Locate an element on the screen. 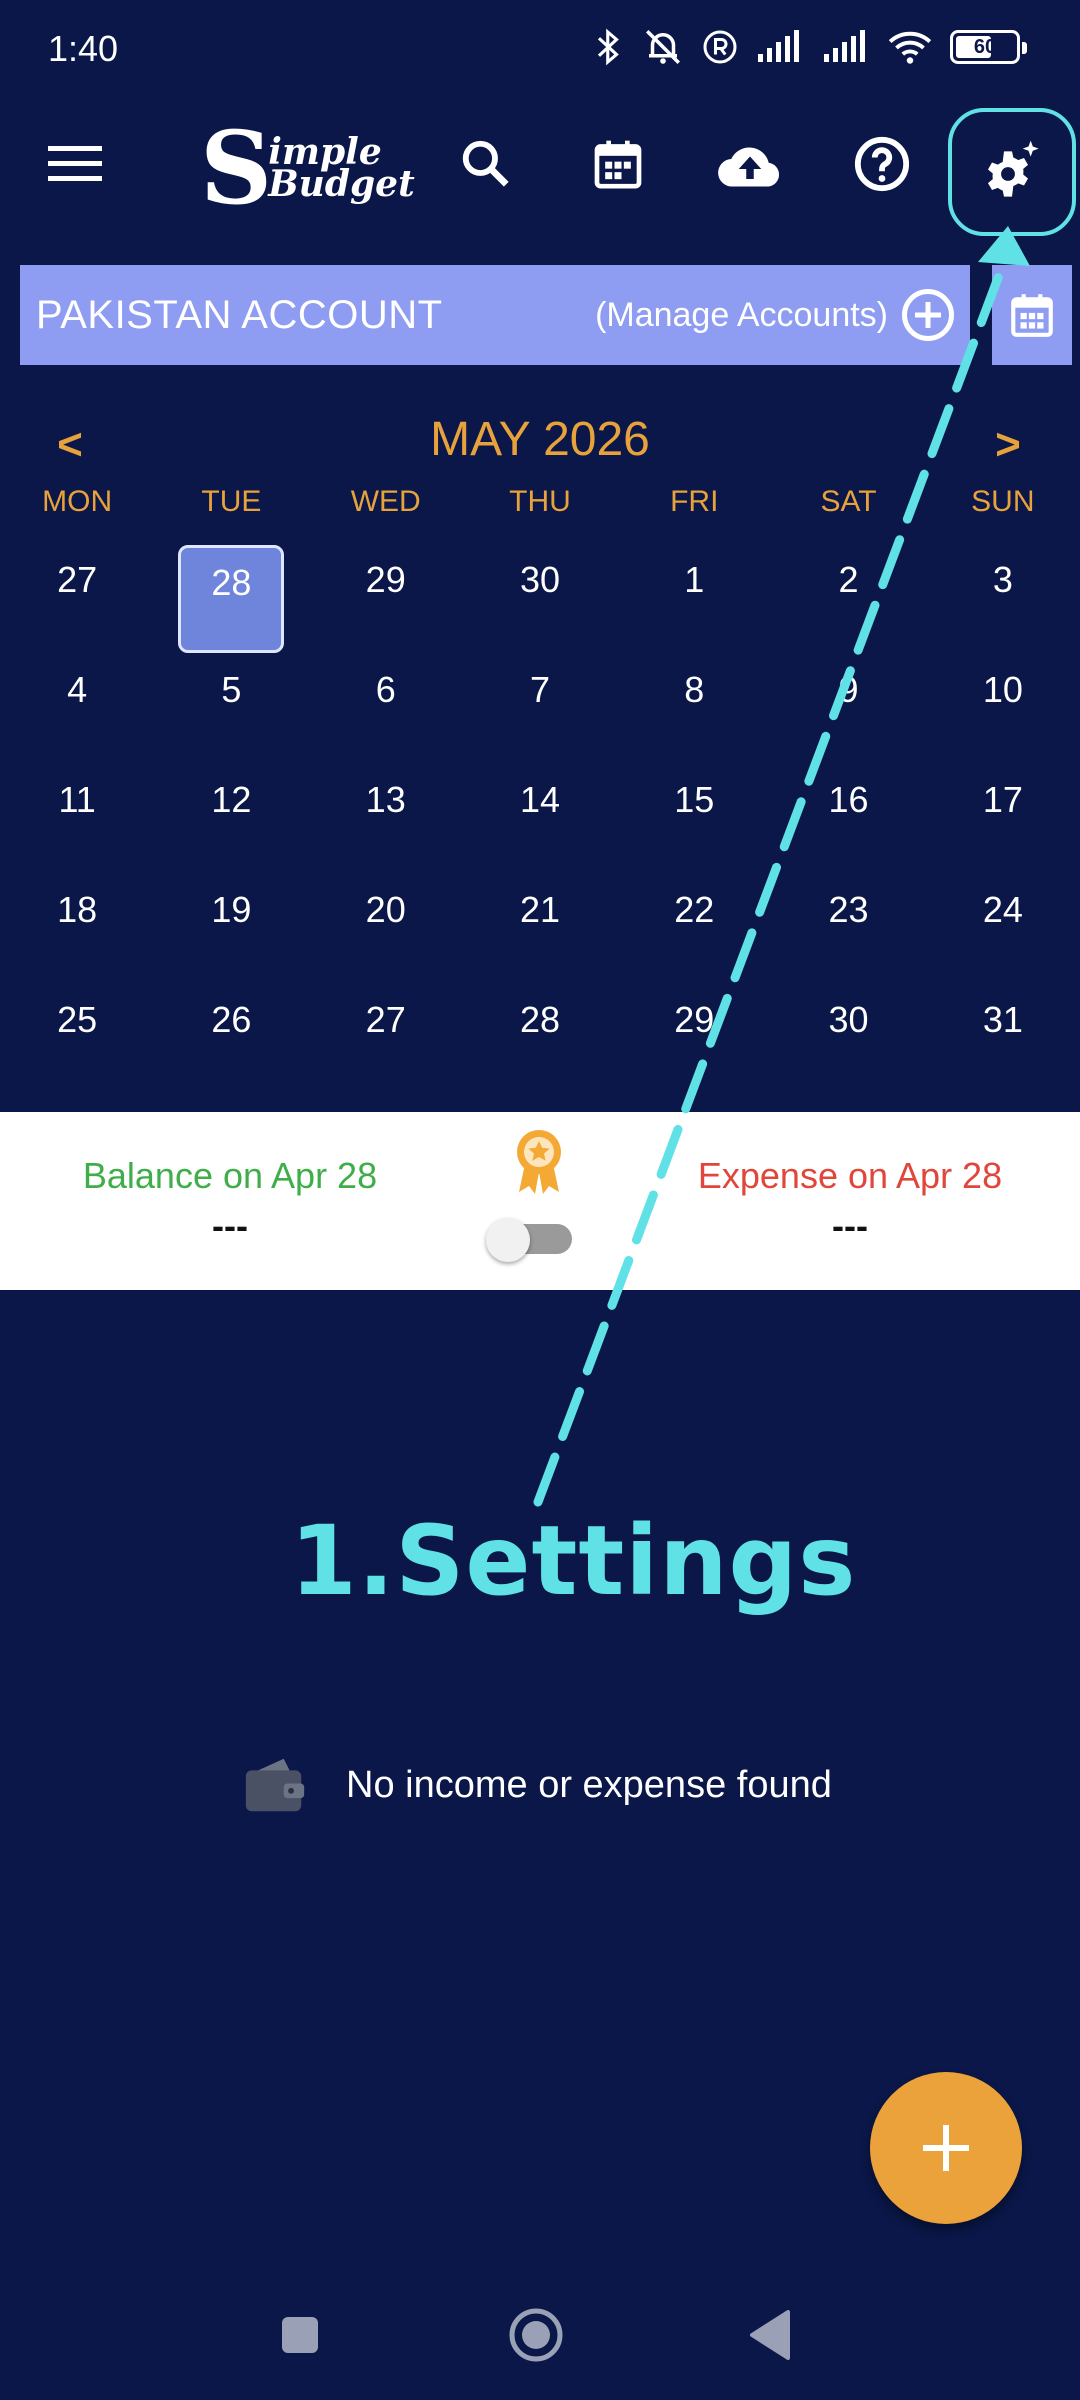  calendar-day-label: 18 is located at coordinates (77, 909).